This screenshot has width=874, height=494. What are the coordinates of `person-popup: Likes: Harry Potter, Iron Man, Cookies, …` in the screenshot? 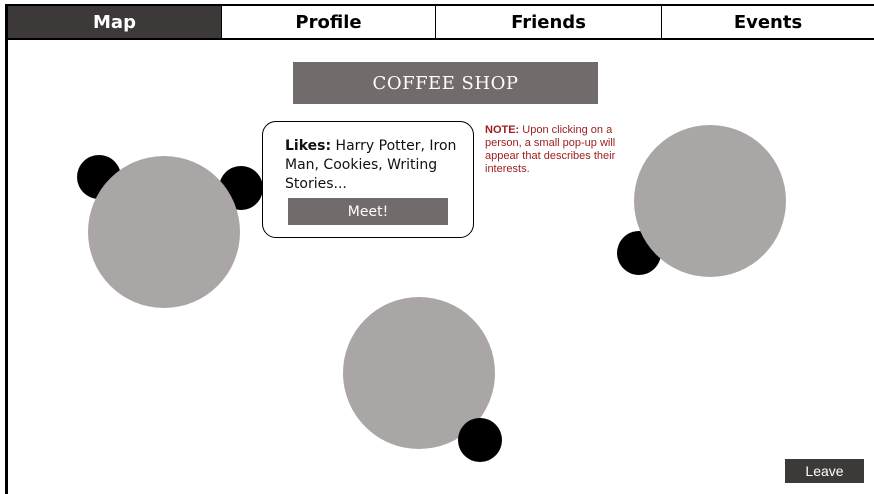 It's located at (368, 179).